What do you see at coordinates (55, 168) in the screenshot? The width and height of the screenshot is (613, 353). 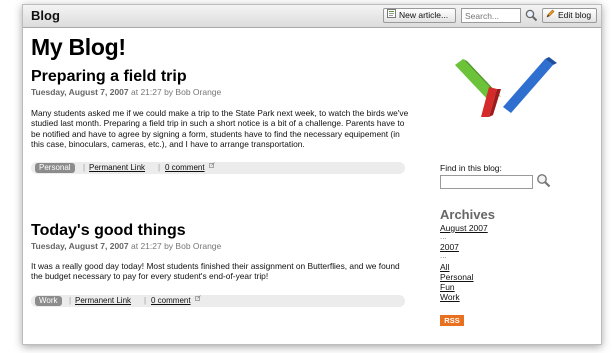 I see `post-tag: Personal` at bounding box center [55, 168].